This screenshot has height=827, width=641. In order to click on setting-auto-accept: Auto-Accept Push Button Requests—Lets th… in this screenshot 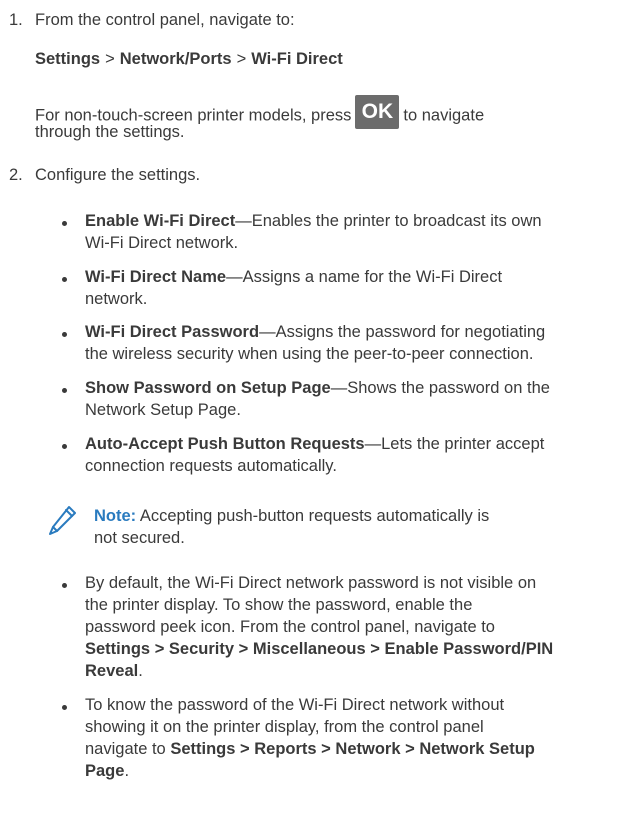, I will do `click(360, 455)`.